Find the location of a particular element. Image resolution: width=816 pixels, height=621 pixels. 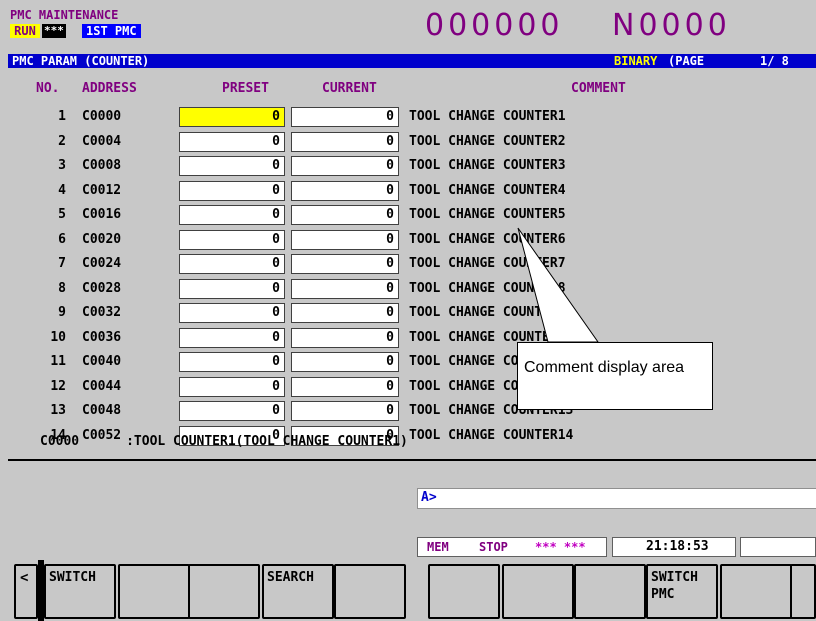

callout-pointer-shape is located at coordinates (558, 285).